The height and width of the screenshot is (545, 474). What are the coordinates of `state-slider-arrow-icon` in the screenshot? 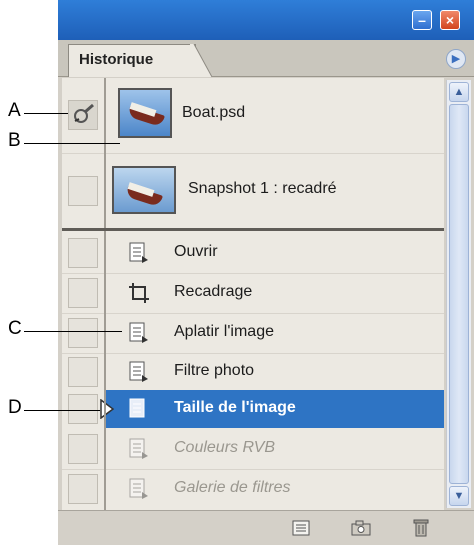 It's located at (107, 409).